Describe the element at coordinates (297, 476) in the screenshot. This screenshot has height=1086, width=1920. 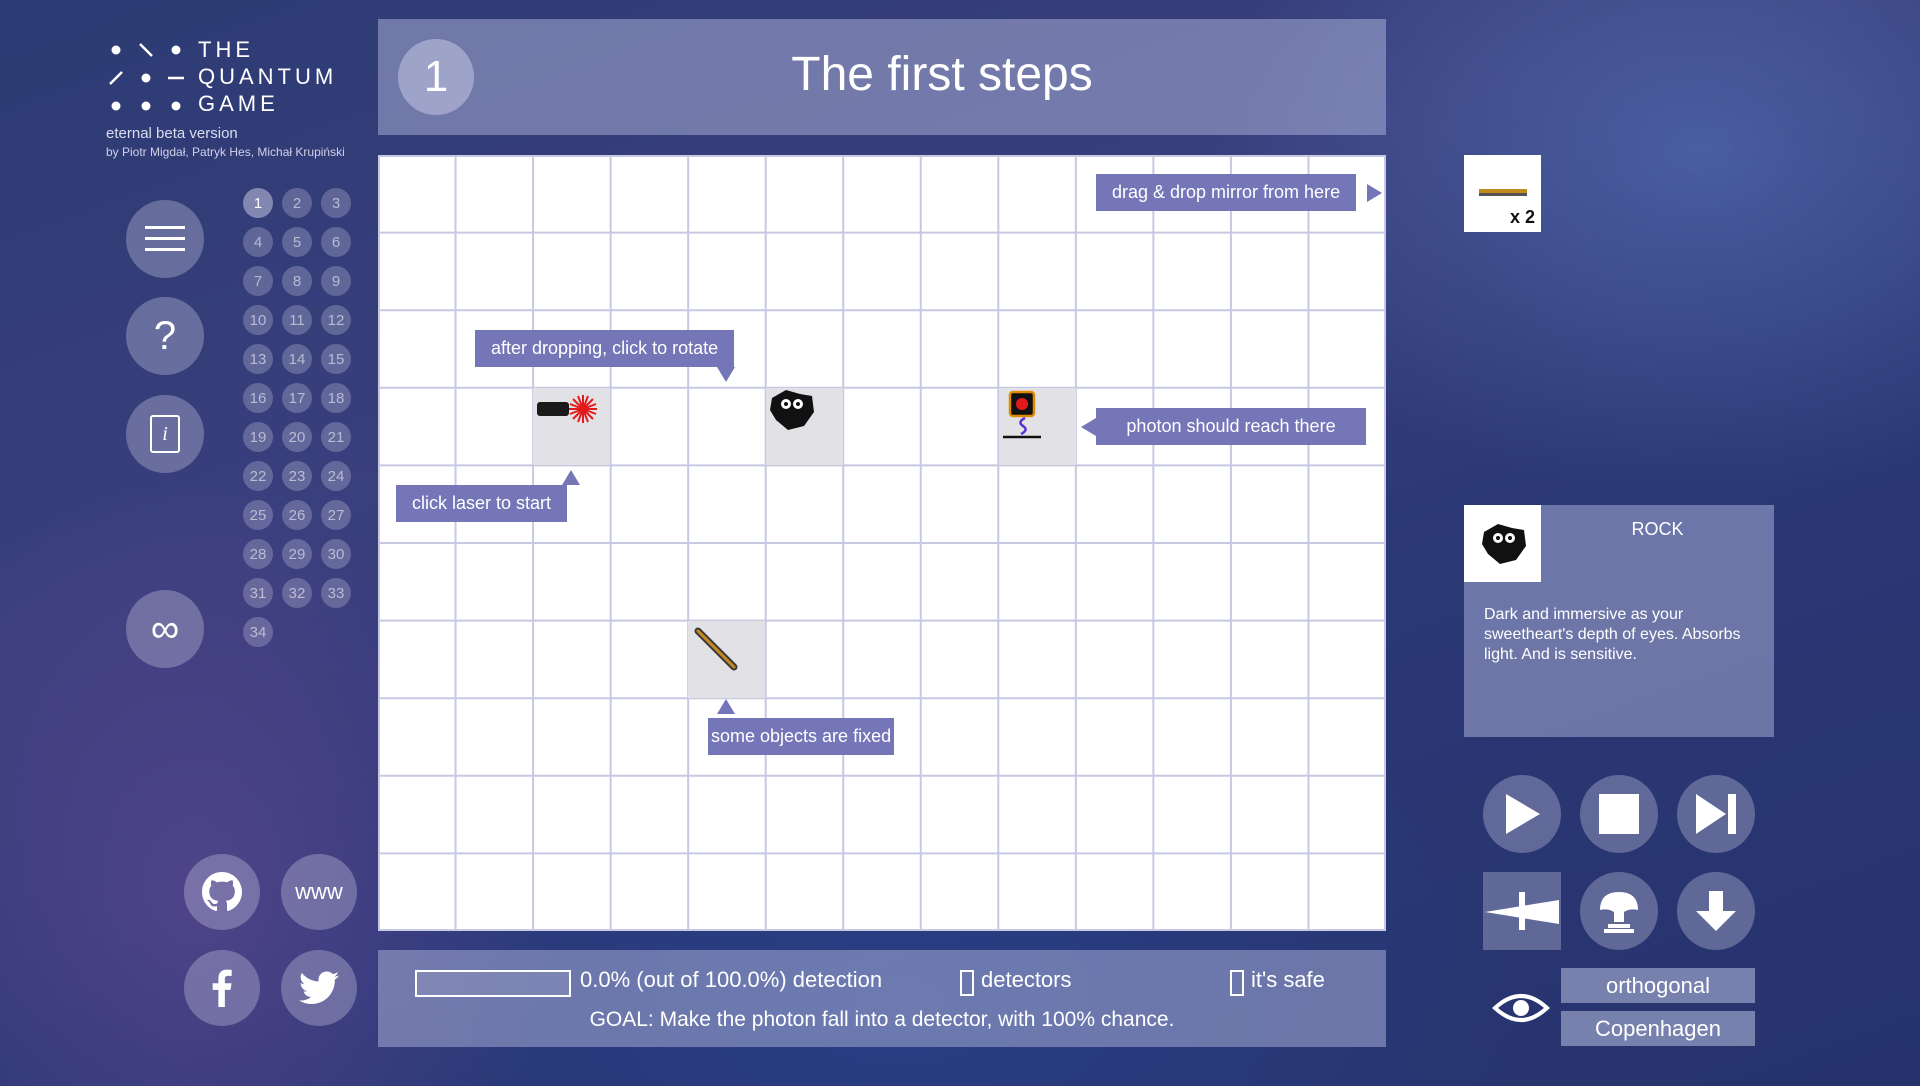
I see `level-button-23: 23` at that location.